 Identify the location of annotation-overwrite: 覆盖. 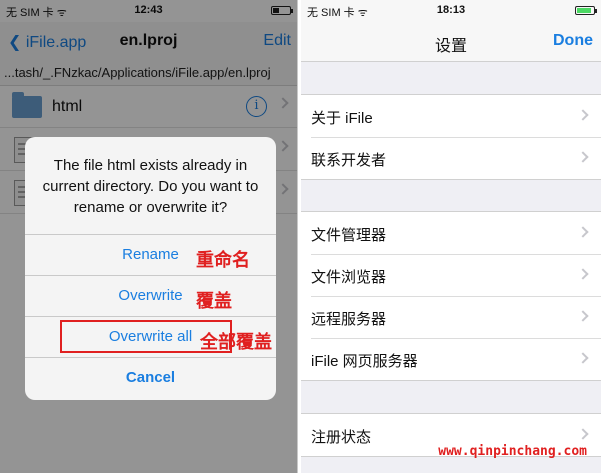
(214, 301).